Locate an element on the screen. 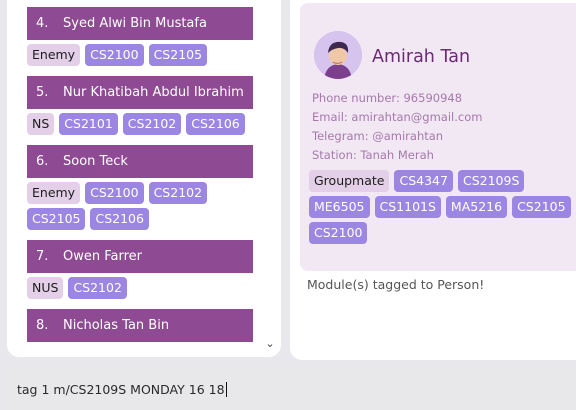  chevron-down-icon: ⌄ is located at coordinates (270, 344).